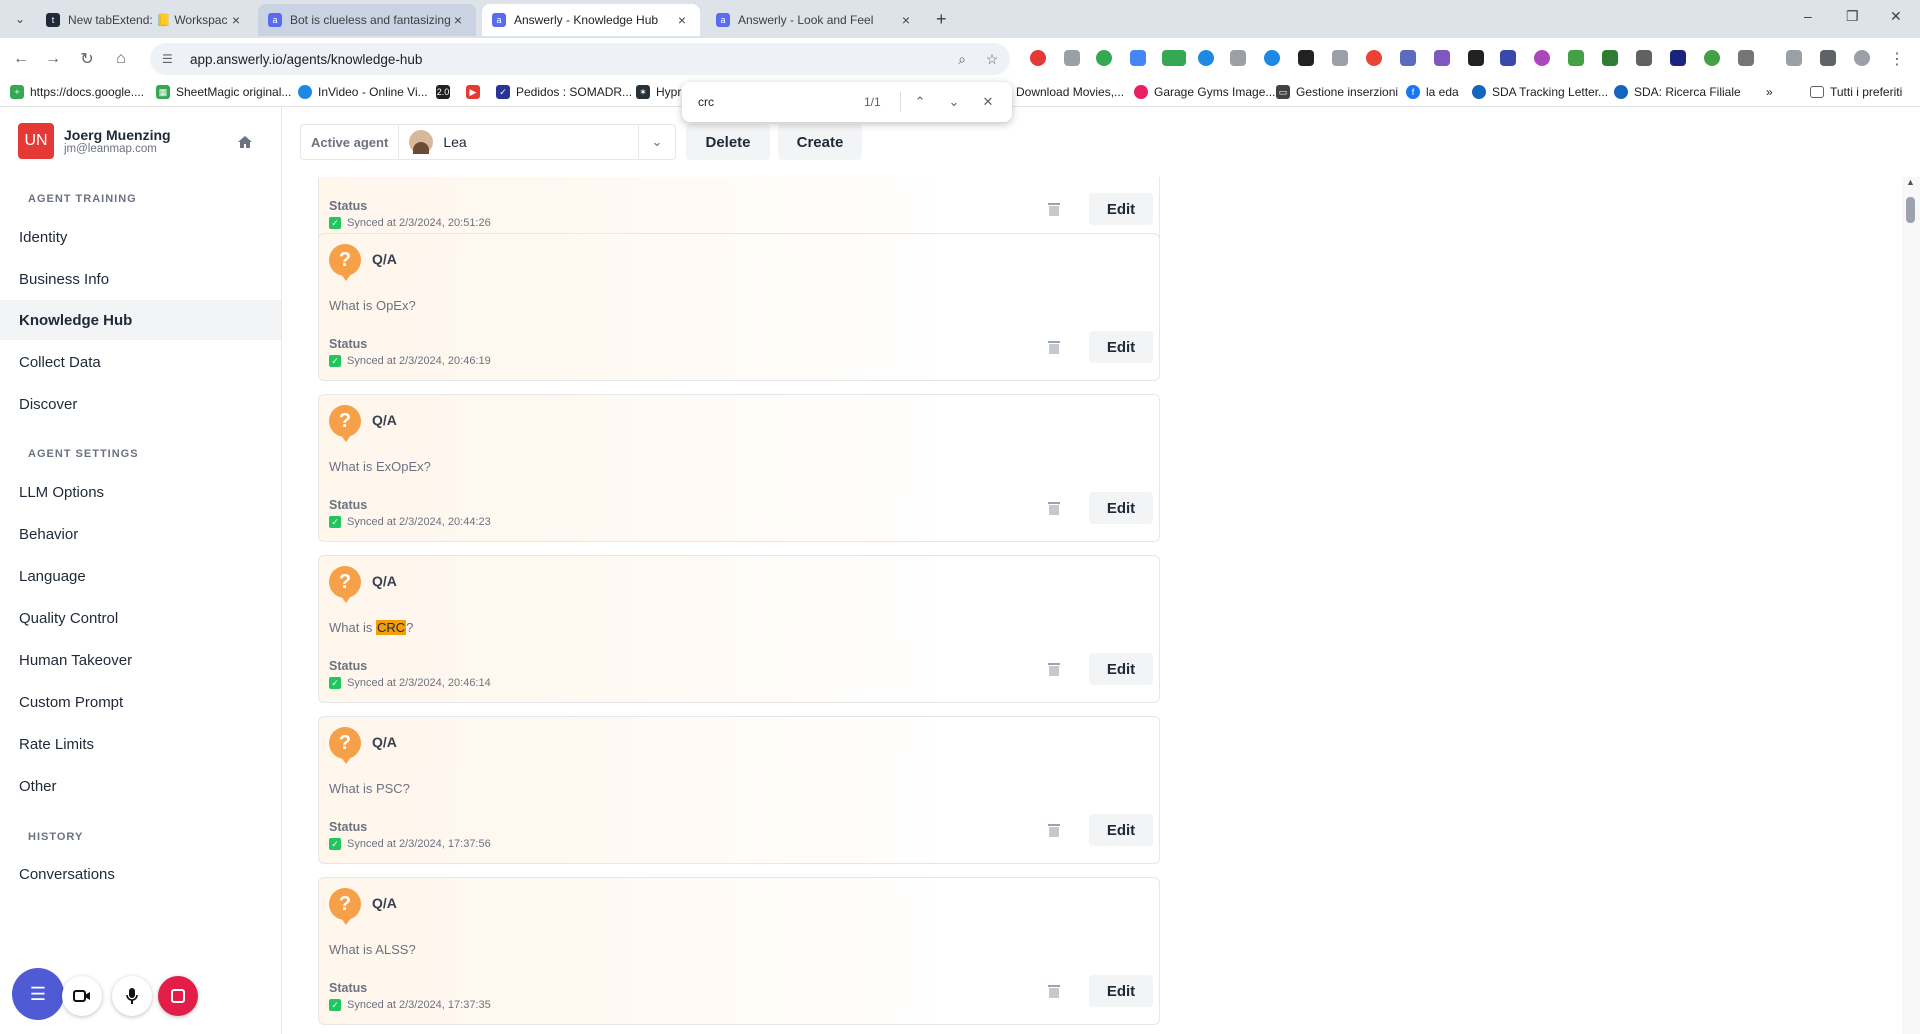  I want to click on forward-icon: →, so click(53, 59).